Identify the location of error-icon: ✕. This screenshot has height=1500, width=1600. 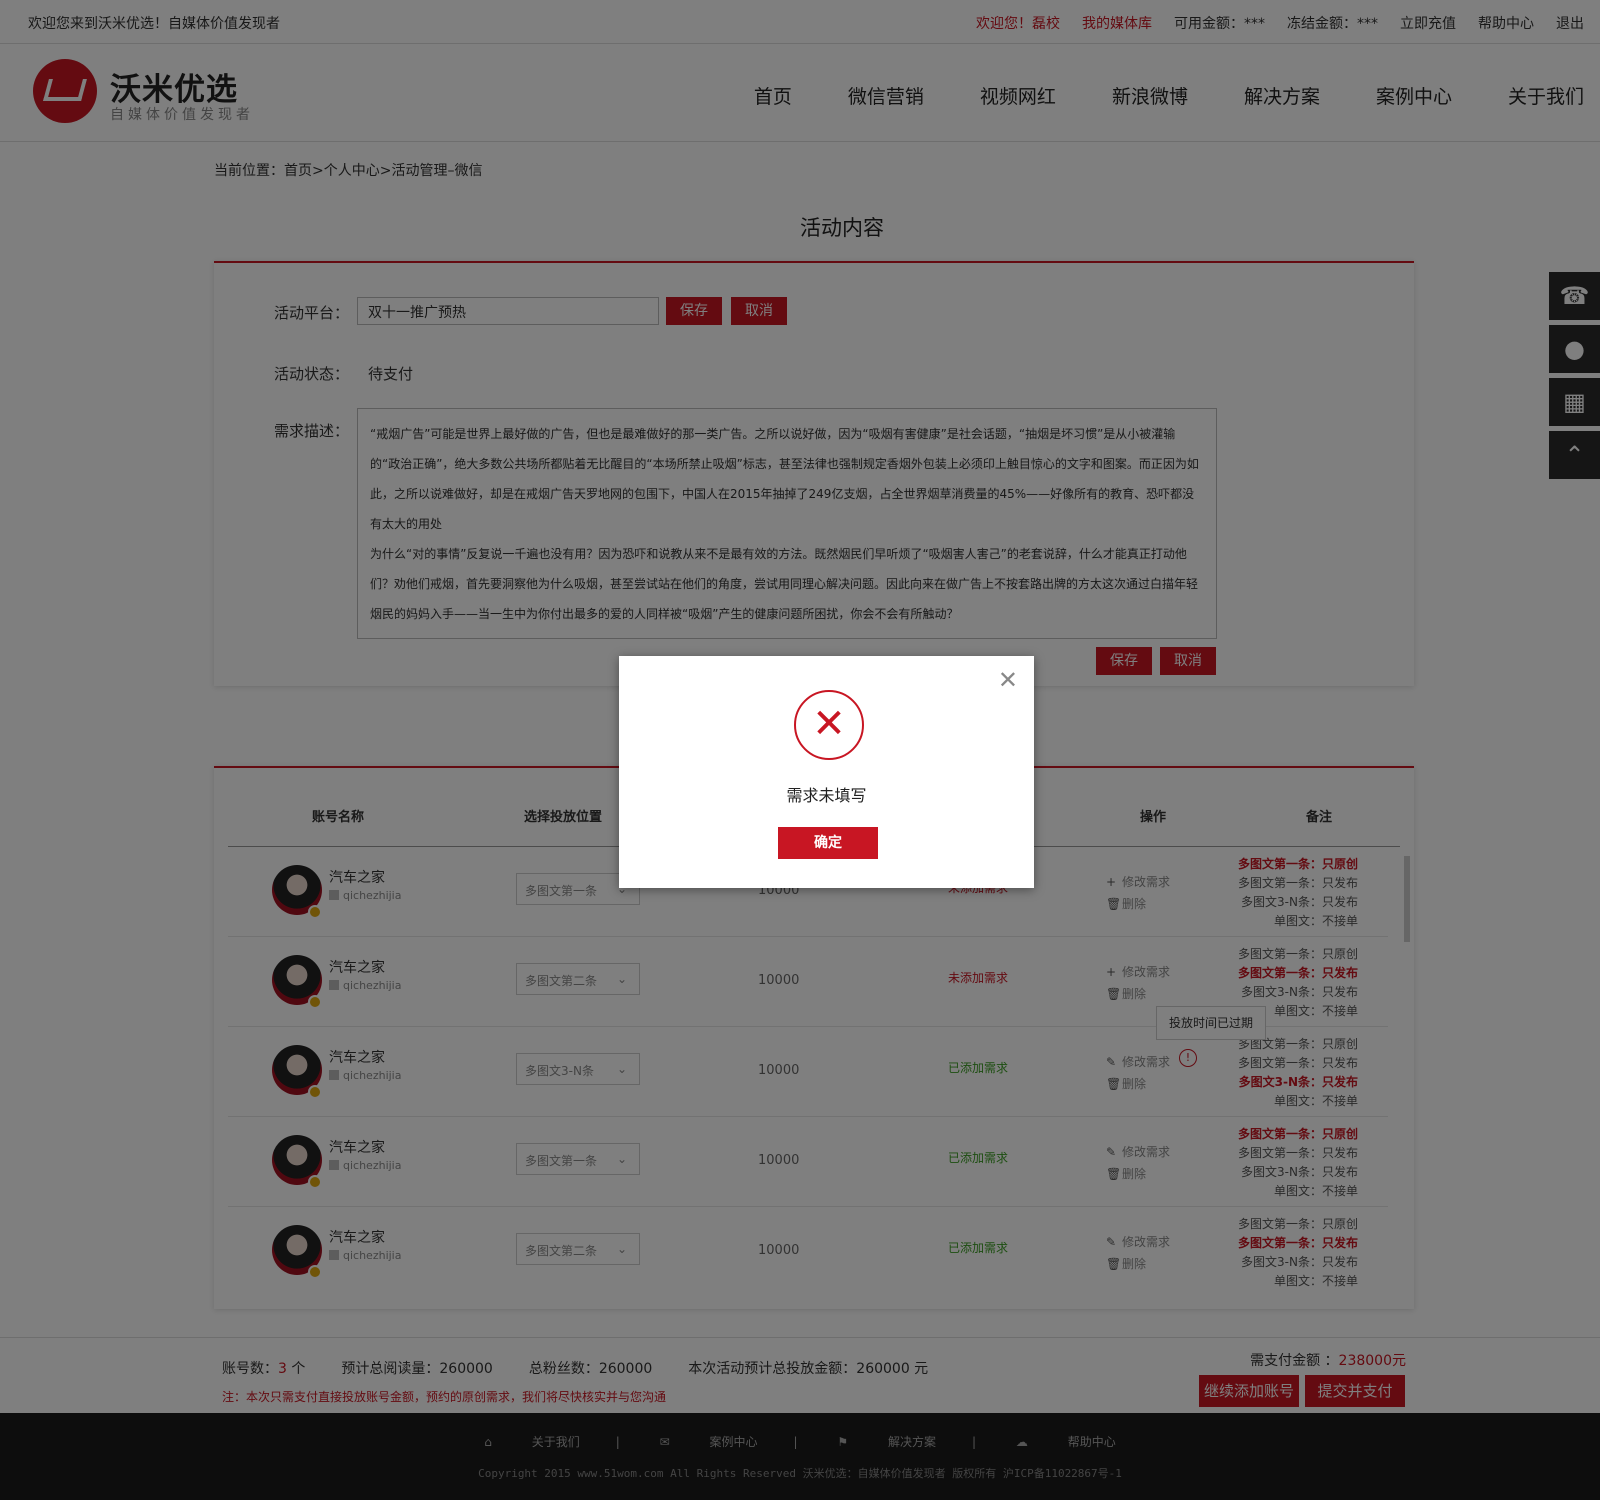
(829, 725).